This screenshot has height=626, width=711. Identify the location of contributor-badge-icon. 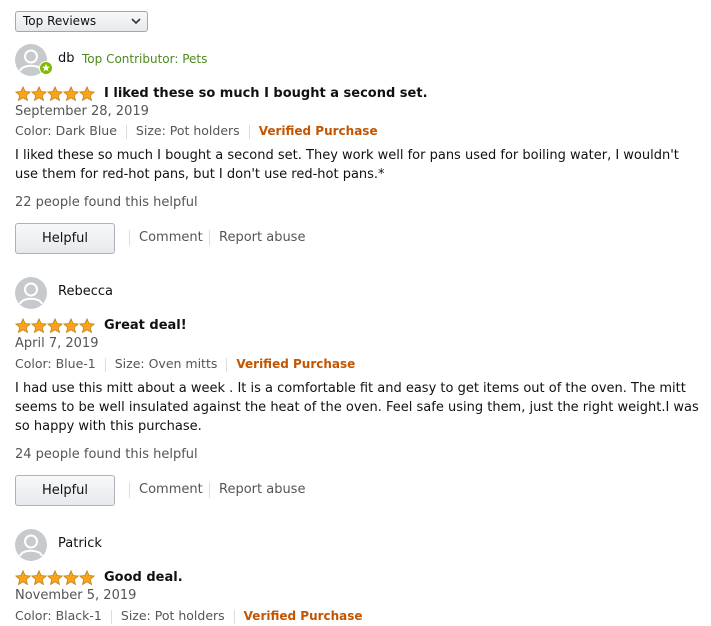
(46, 68).